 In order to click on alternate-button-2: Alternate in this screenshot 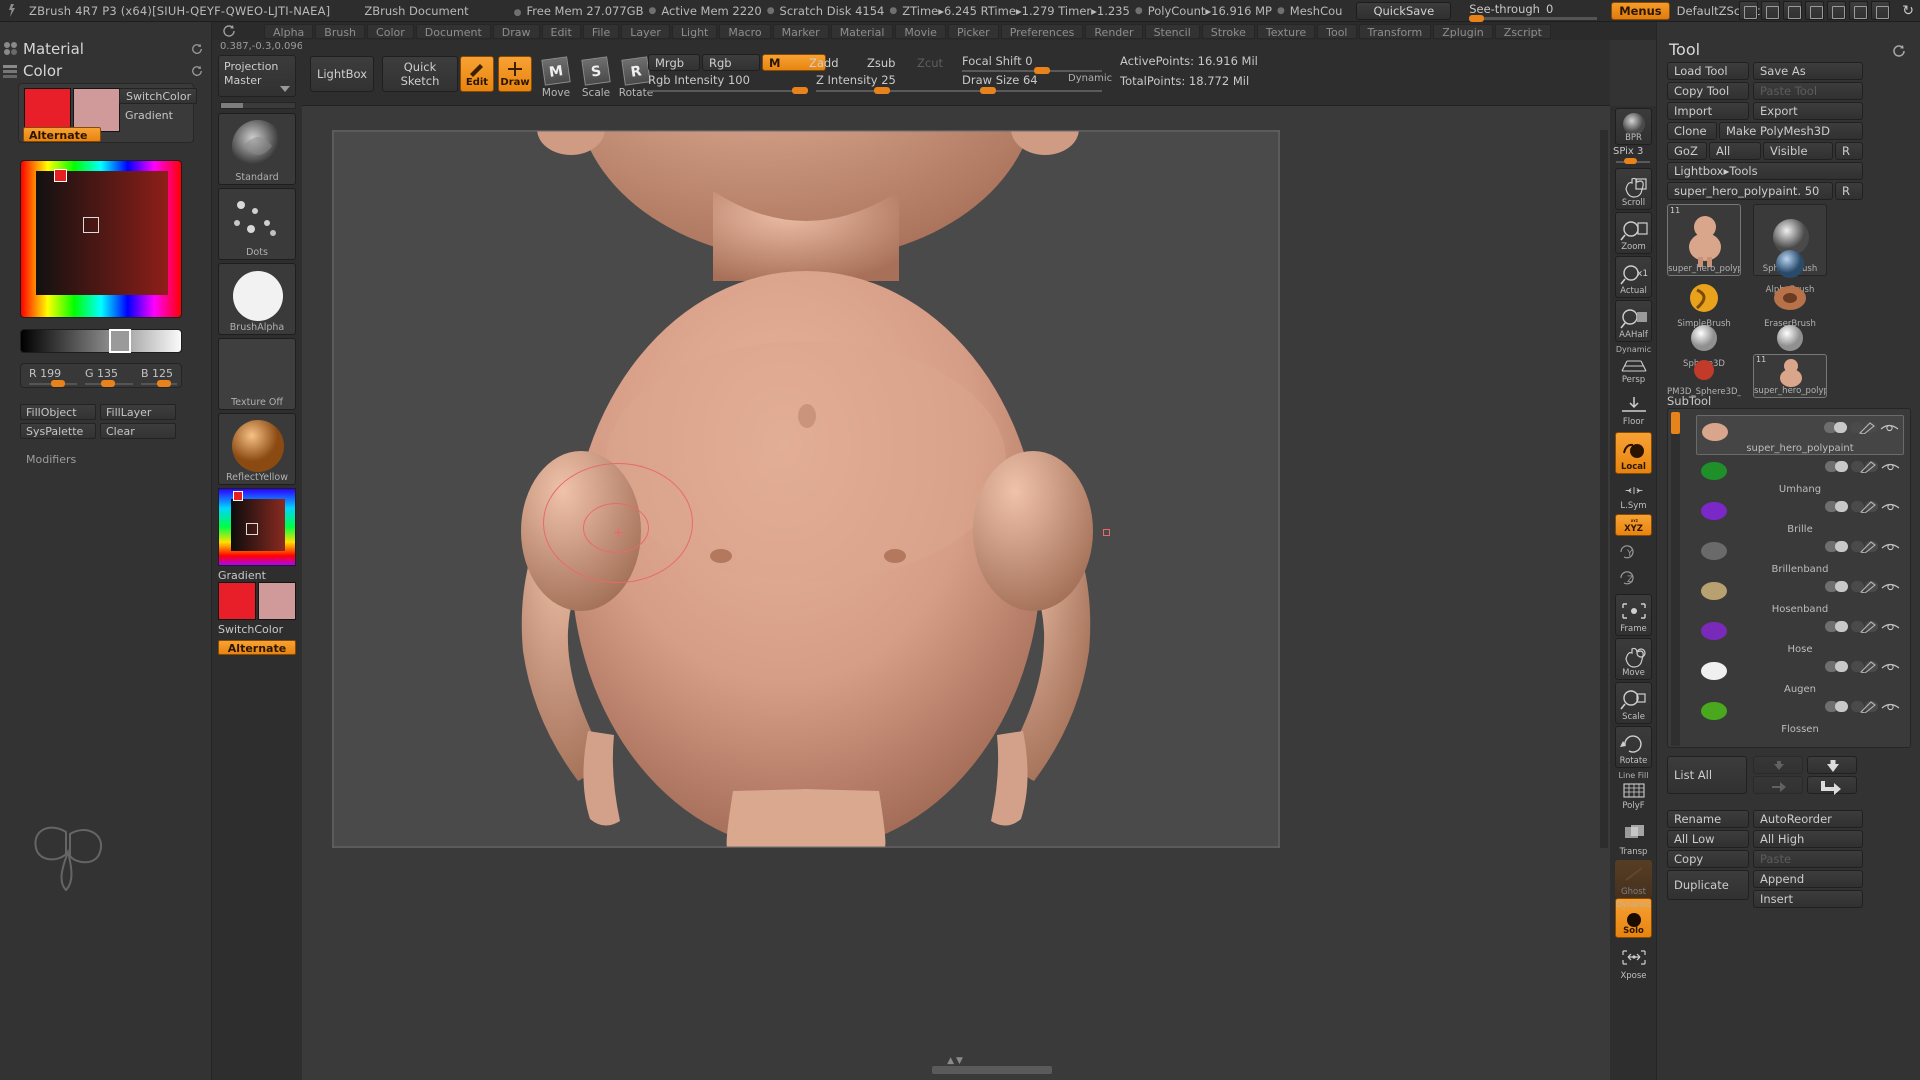, I will do `click(257, 647)`.